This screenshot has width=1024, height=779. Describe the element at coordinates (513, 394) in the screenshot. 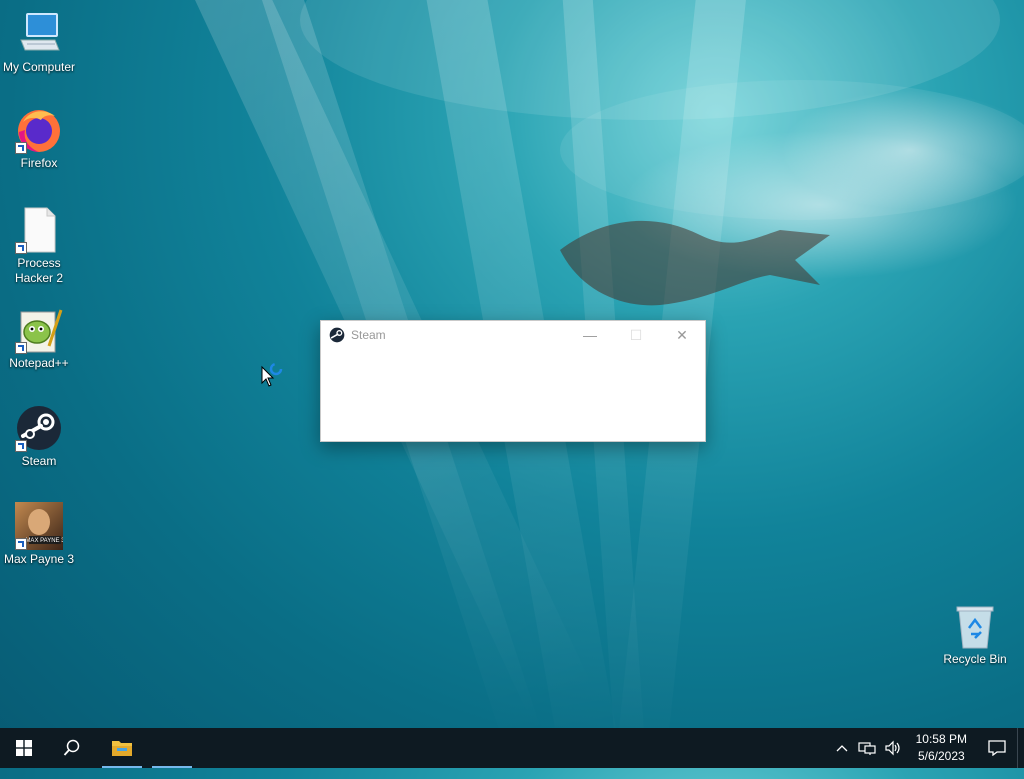

I see `window-content` at that location.